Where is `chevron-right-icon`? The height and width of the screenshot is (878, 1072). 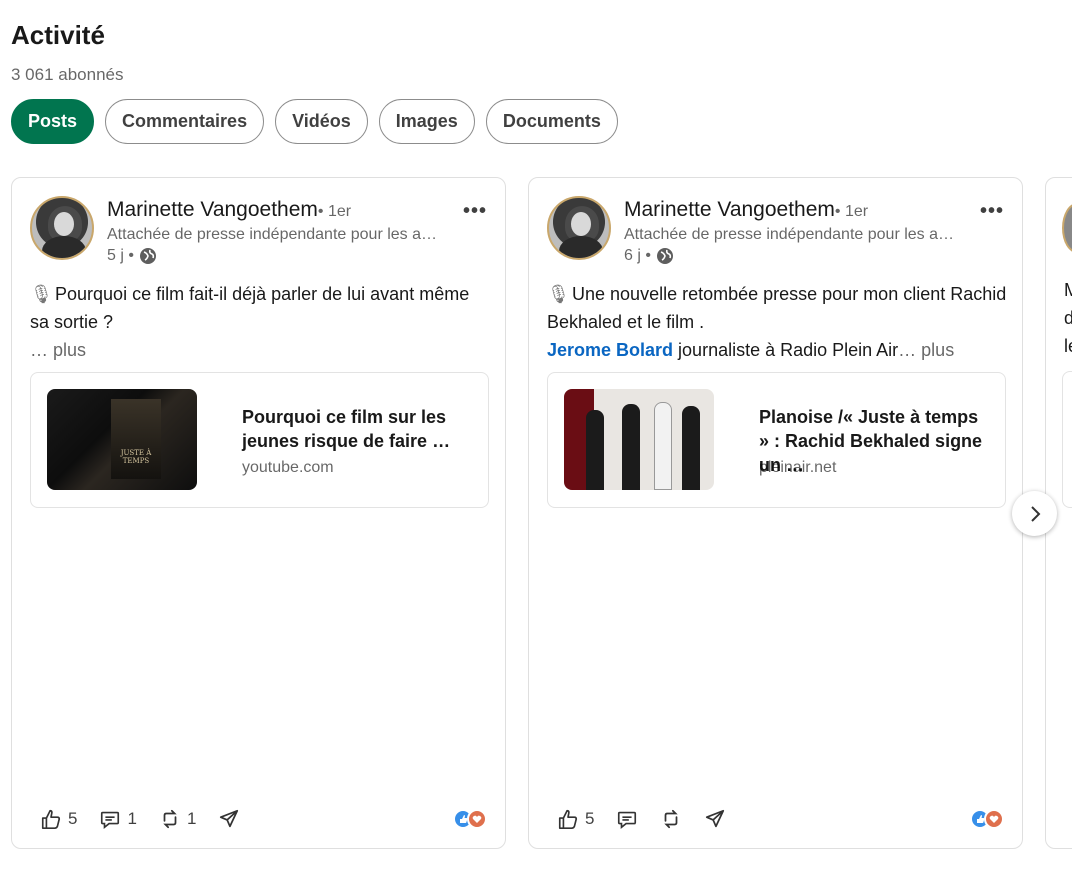 chevron-right-icon is located at coordinates (1035, 513).